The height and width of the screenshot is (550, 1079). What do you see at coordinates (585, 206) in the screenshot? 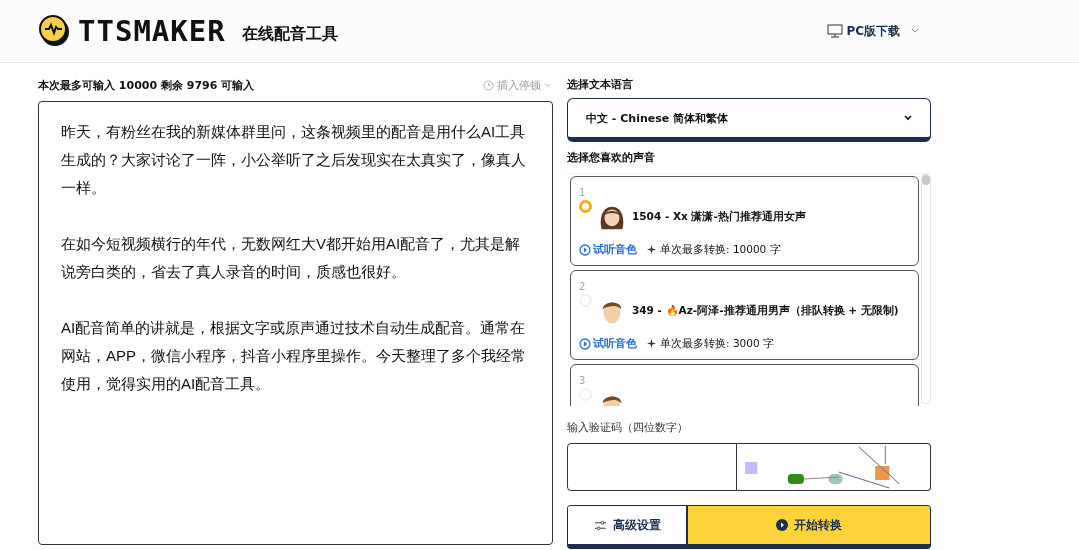
I see `radio-button` at bounding box center [585, 206].